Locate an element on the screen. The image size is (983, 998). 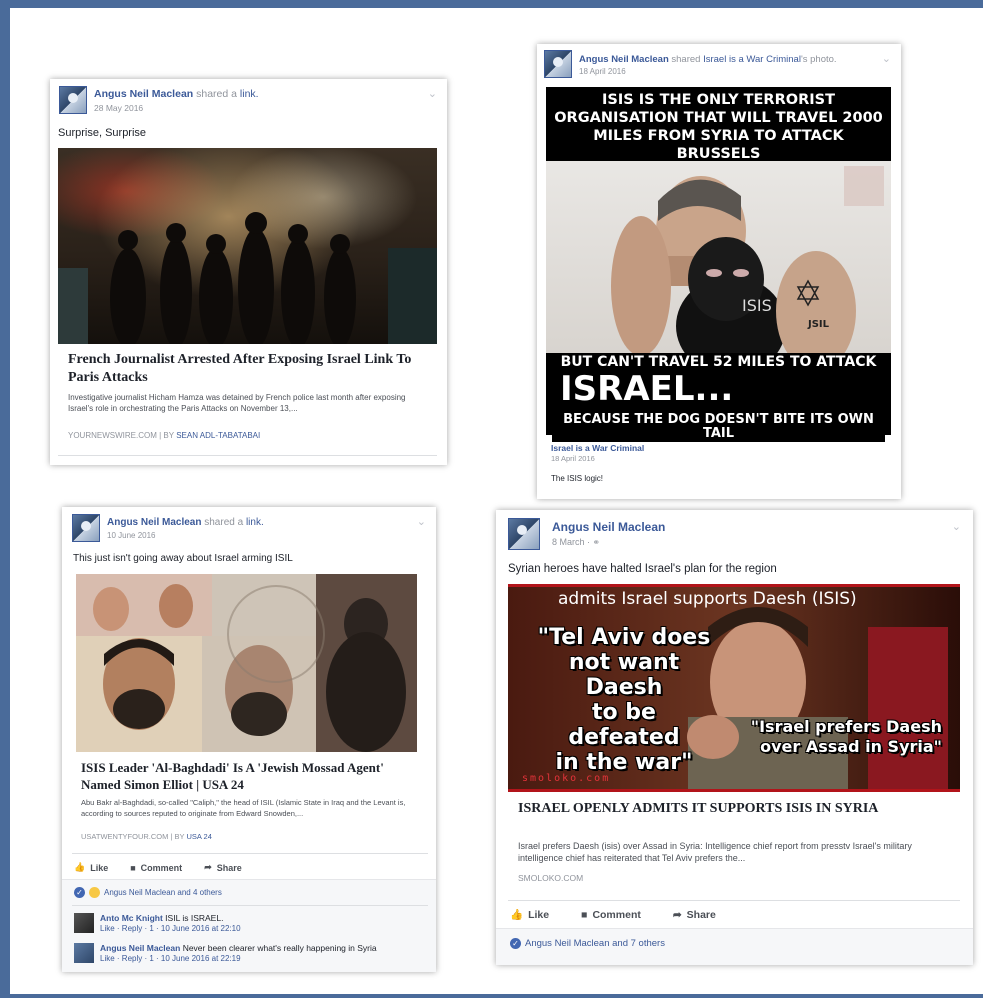
meme-figures: ISIS JSIL is located at coordinates (747, 259).